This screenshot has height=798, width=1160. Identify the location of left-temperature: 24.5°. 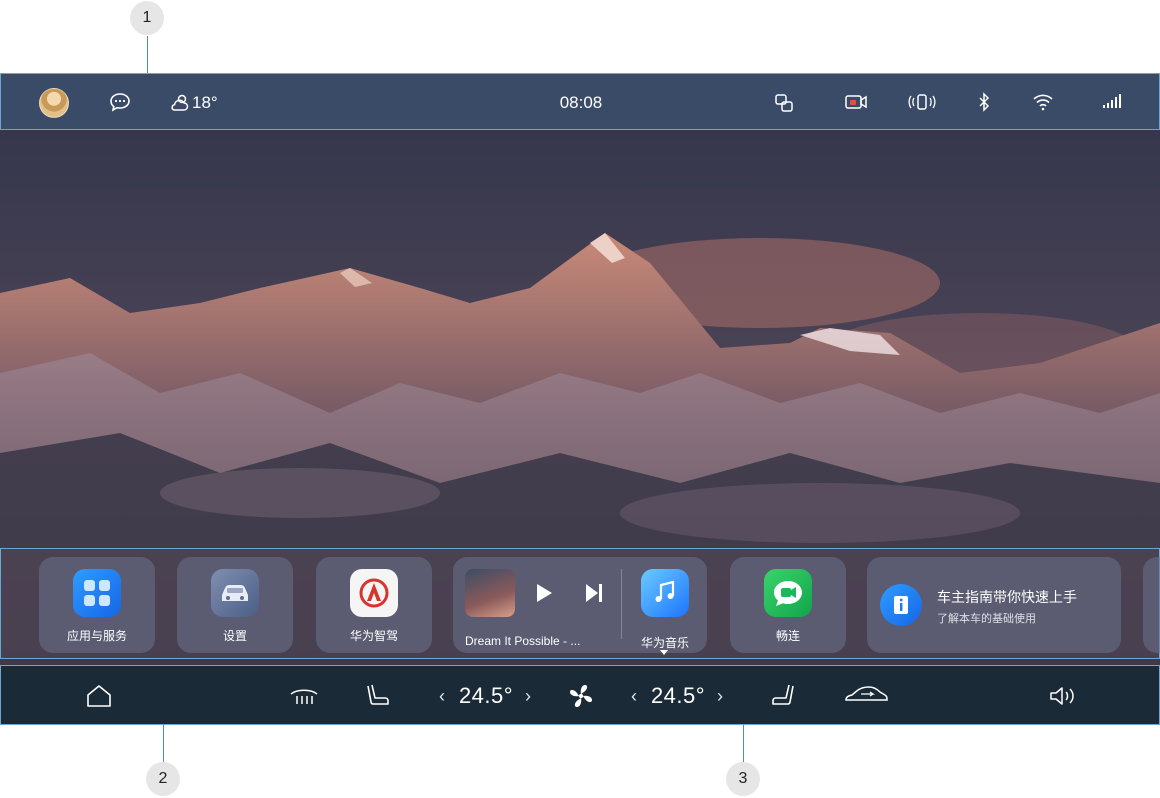
(486, 695).